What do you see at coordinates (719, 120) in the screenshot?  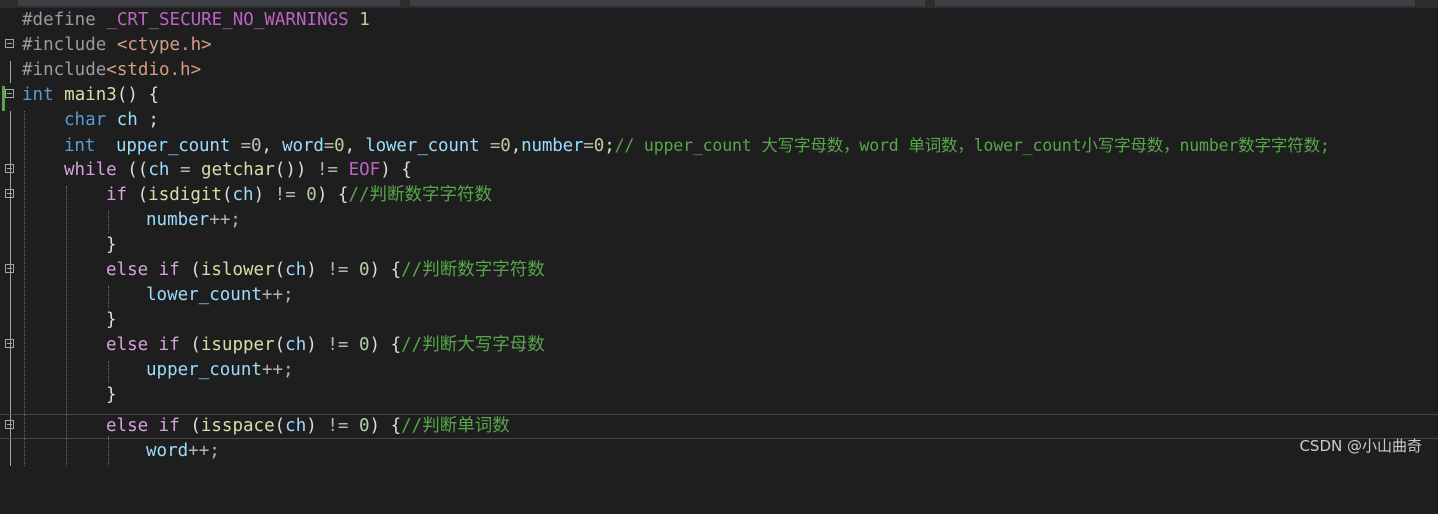 I see `code-line: char ch ;` at bounding box center [719, 120].